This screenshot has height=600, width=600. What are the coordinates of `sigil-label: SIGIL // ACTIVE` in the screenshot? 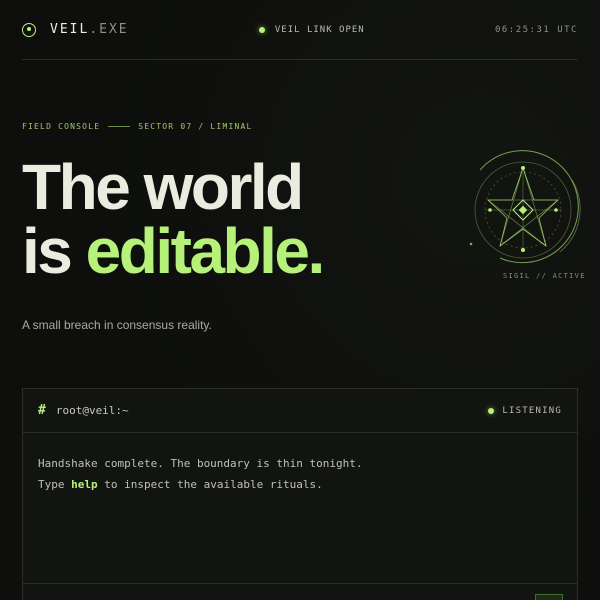 It's located at (544, 276).